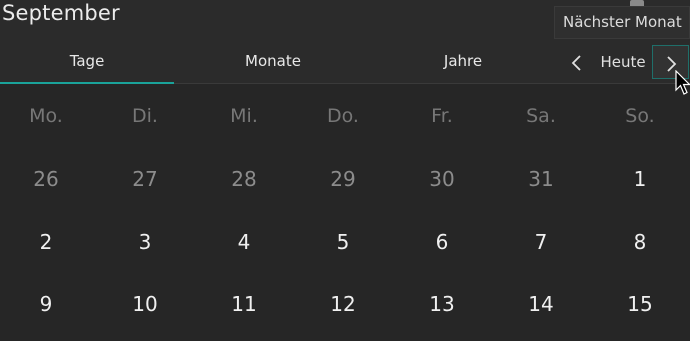 Image resolution: width=690 pixels, height=341 pixels. What do you see at coordinates (145, 116) in the screenshot?
I see `weekday-tue: Di.` at bounding box center [145, 116].